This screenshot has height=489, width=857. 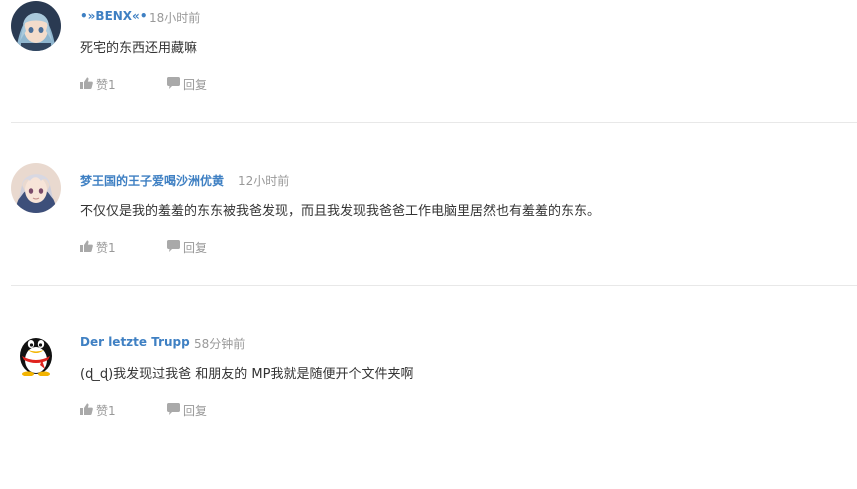 What do you see at coordinates (139, 48) in the screenshot?
I see `comment-text: 死宅的东西还用藏嘛` at bounding box center [139, 48].